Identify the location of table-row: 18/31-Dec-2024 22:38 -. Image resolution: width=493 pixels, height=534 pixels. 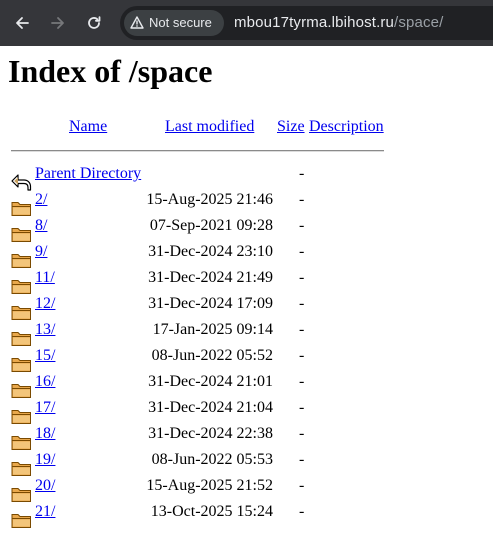
(246, 438).